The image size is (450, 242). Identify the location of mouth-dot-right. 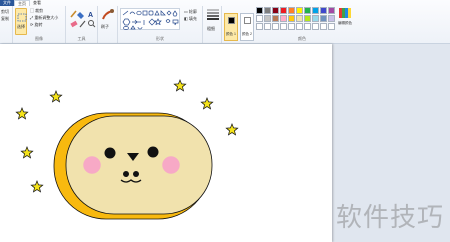
(136, 174).